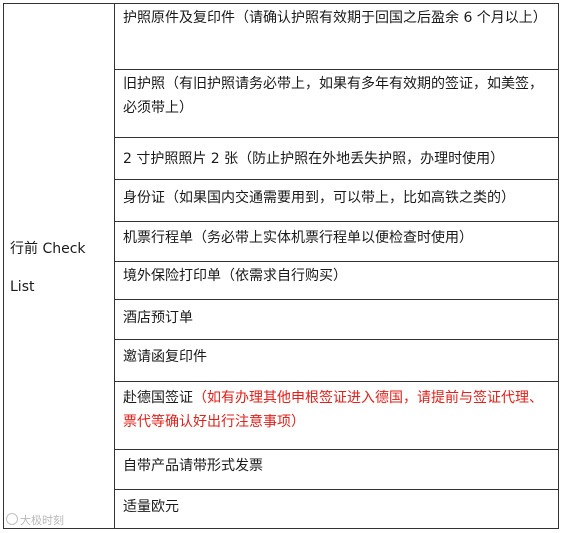 The image size is (561, 533). I want to click on watermark: 大极时刻, so click(35, 520).